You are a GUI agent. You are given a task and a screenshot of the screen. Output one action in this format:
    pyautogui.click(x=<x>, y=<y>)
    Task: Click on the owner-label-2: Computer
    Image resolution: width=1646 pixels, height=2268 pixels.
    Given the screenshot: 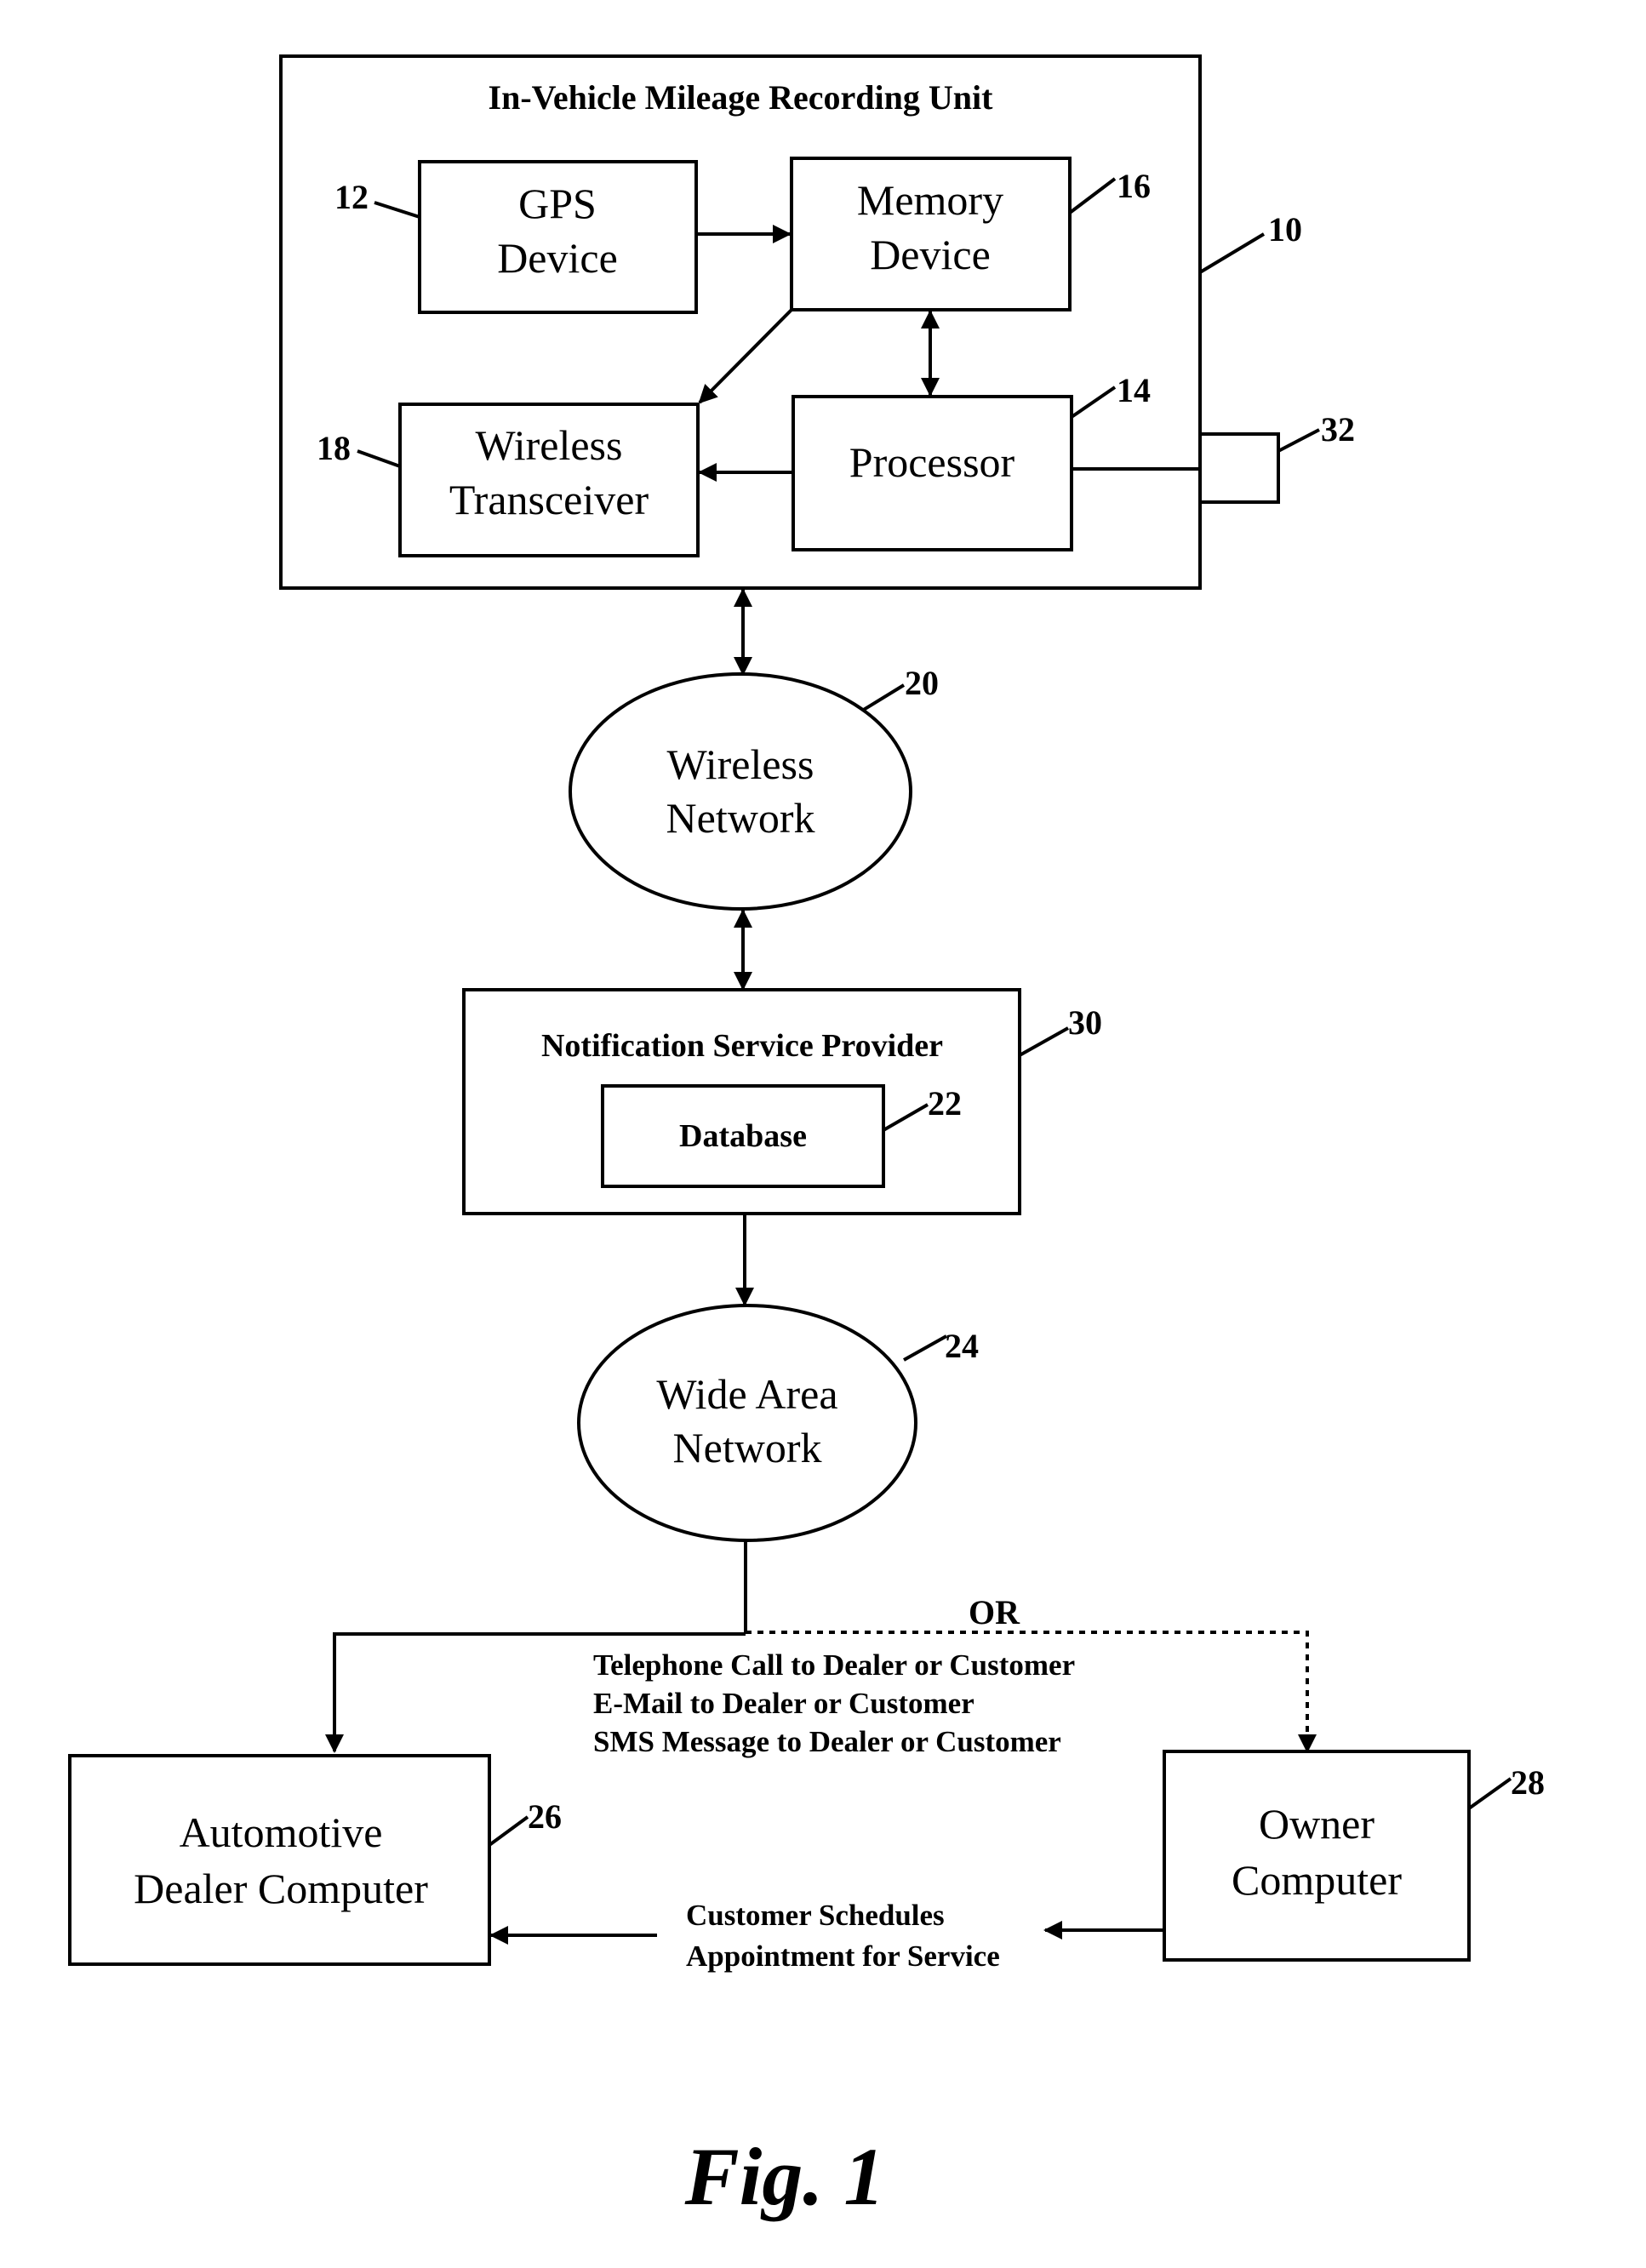 What is the action you would take?
    pyautogui.click(x=1317, y=1880)
    